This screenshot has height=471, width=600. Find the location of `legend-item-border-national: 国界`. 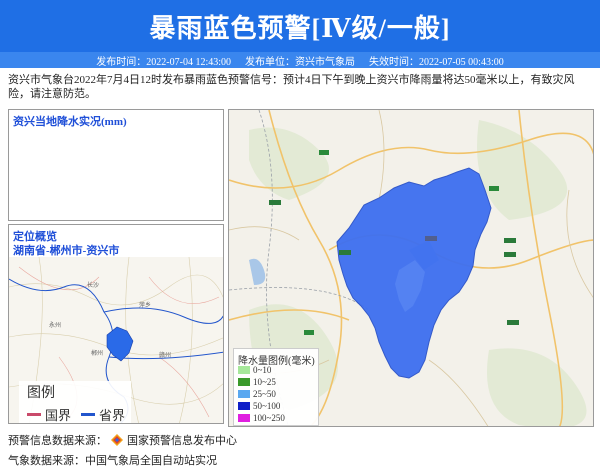

legend-item-border-national: 国界 is located at coordinates (49, 414).